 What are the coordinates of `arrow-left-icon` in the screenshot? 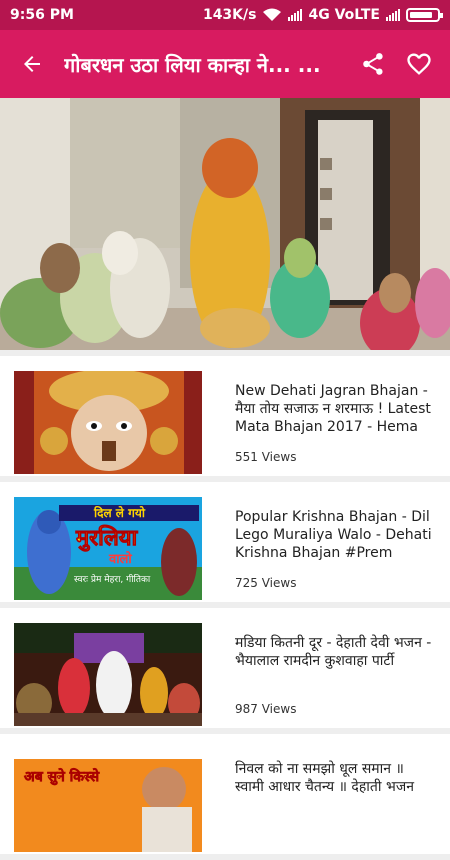 It's located at (32, 64).